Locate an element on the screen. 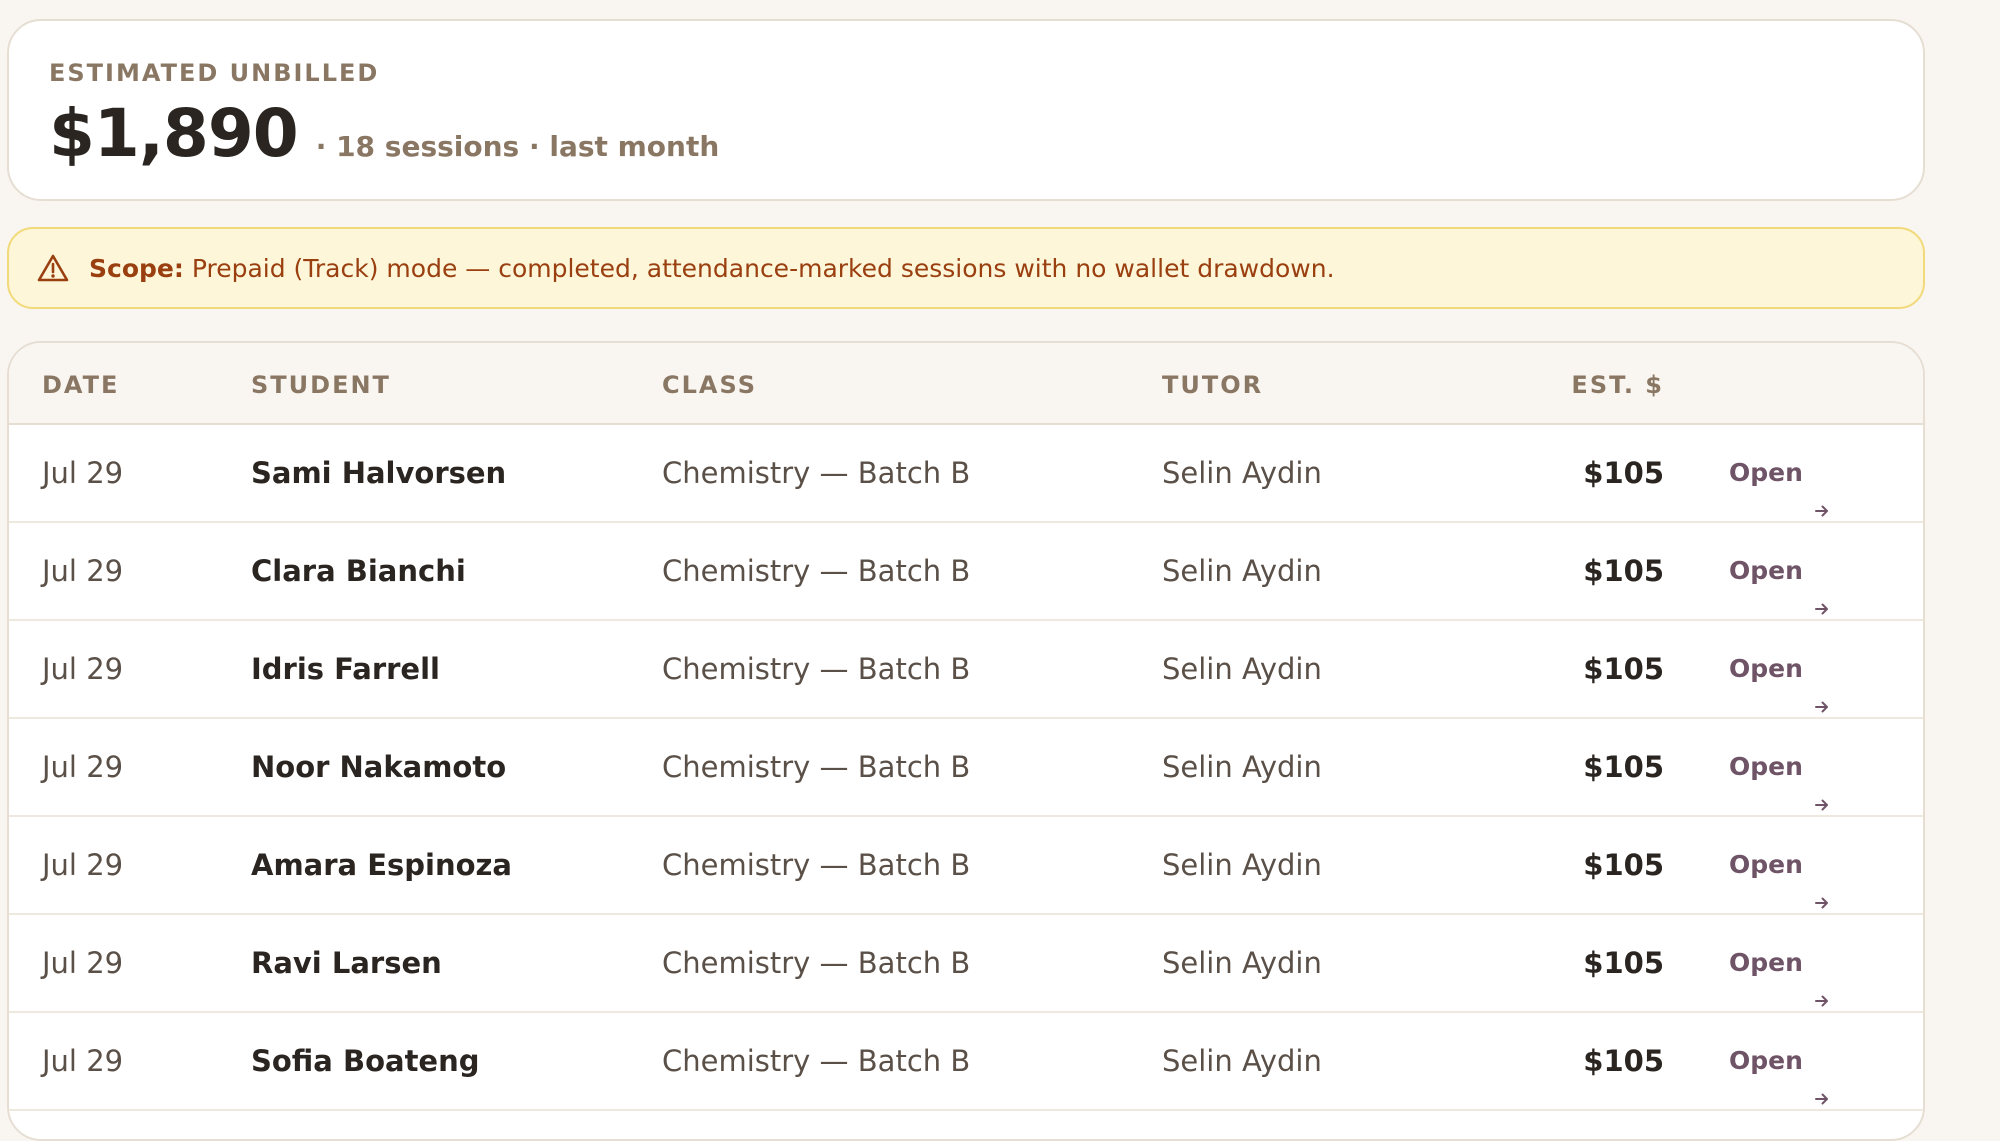 The width and height of the screenshot is (2000, 1141). summary-amount: $1,890 is located at coordinates (174, 133).